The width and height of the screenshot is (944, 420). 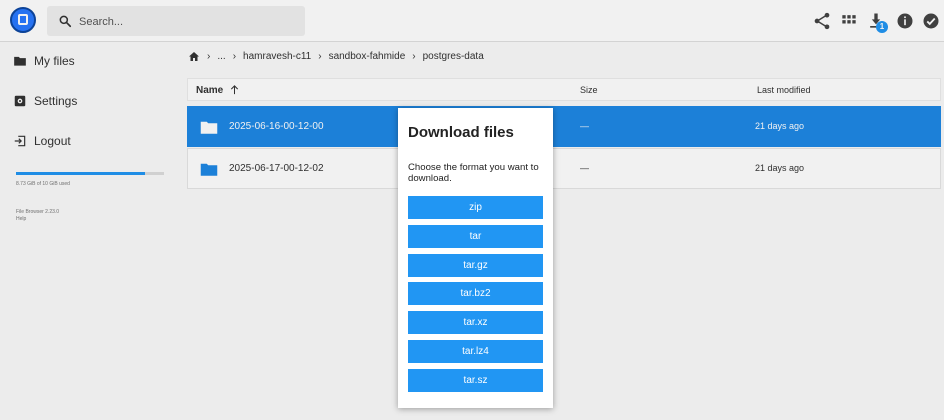 I want to click on format-tar-bz2-button: tar.bz2, so click(x=475, y=293).